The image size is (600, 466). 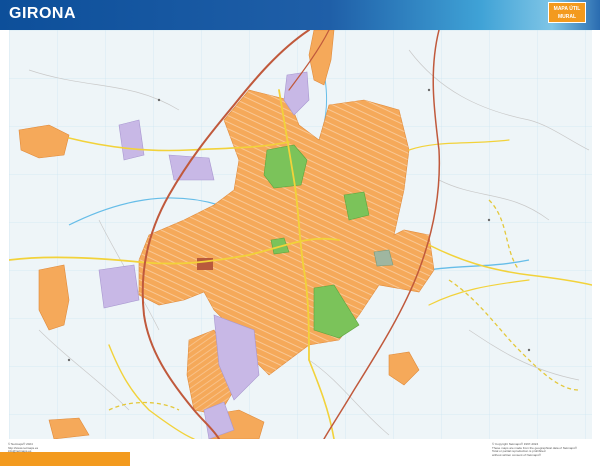 I want to click on badge-line-2: MURAL, so click(x=567, y=17).